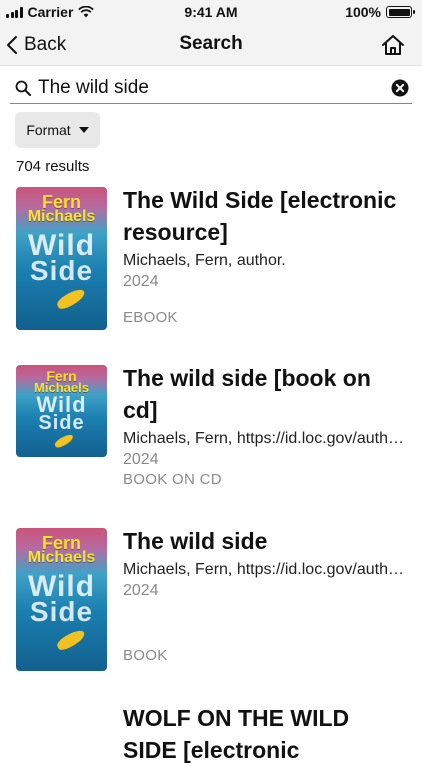 Image resolution: width=422 pixels, height=766 pixels. Describe the element at coordinates (363, 12) in the screenshot. I see `battery-percent: 100%` at that location.